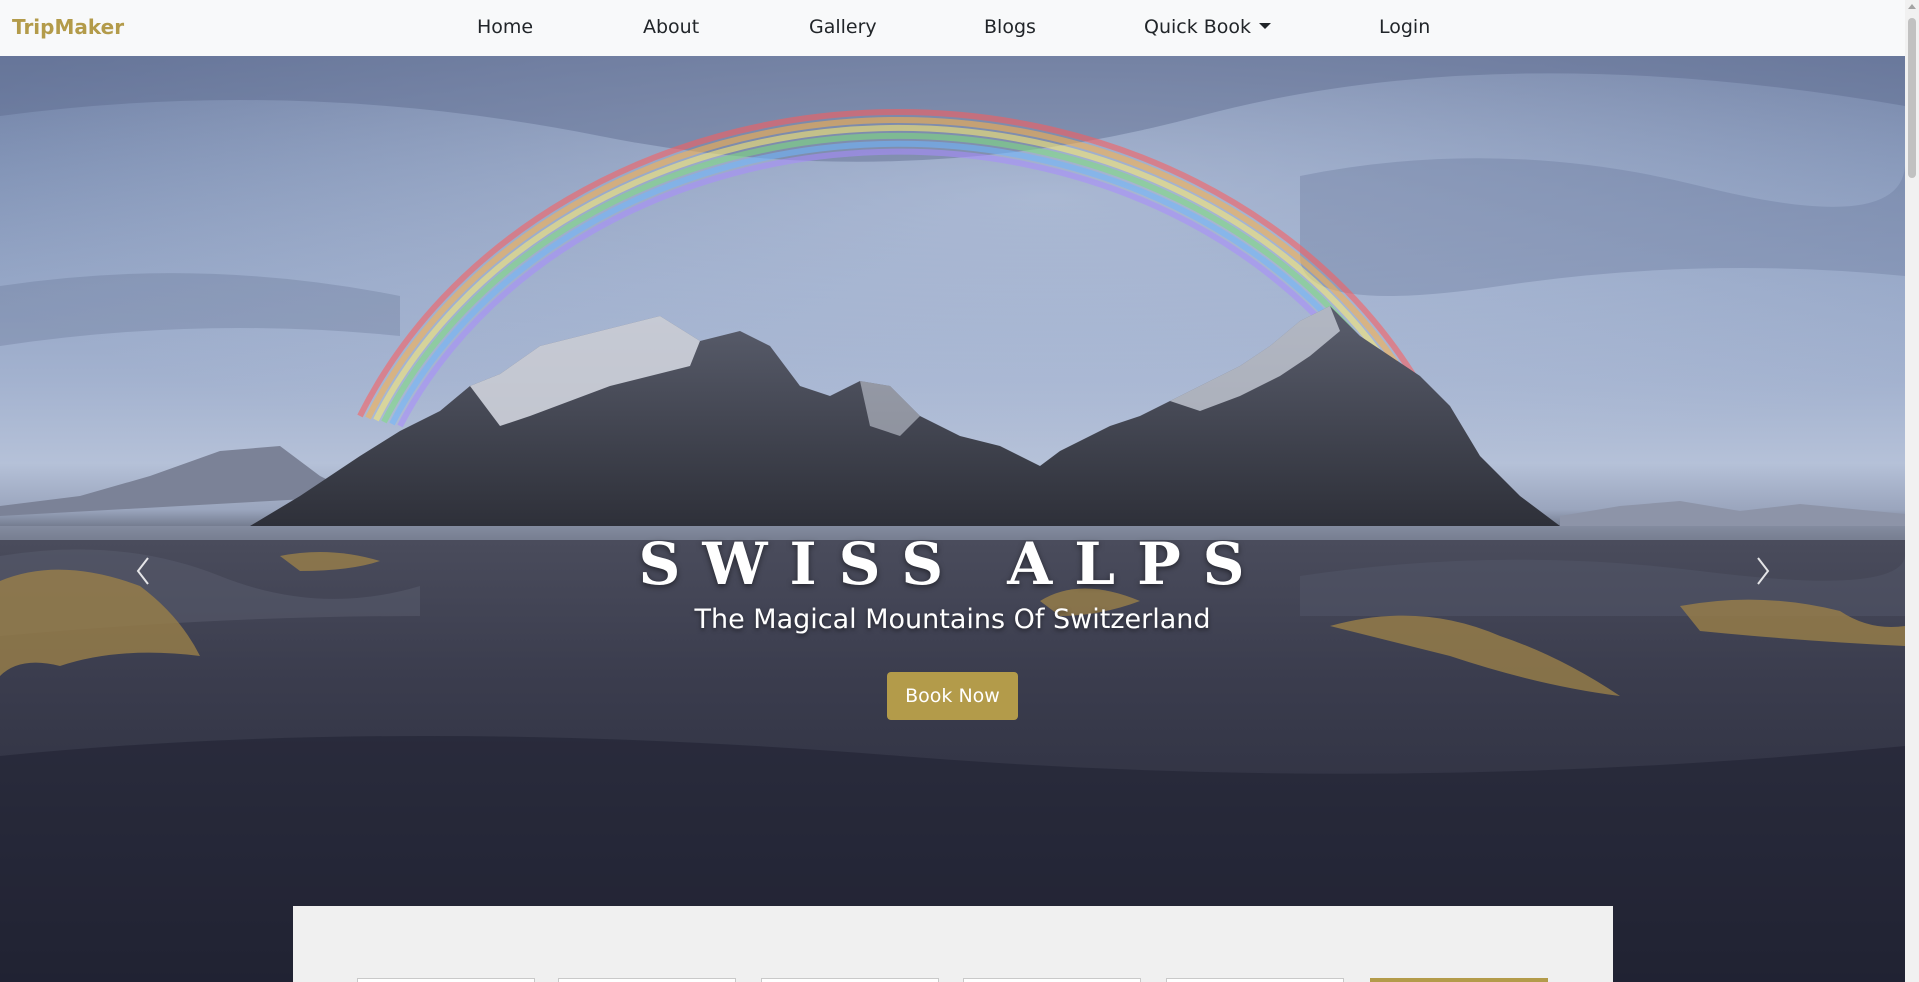 This screenshot has height=982, width=1919. What do you see at coordinates (1010, 27) in the screenshot?
I see `nav-item-blogs: Blogs` at bounding box center [1010, 27].